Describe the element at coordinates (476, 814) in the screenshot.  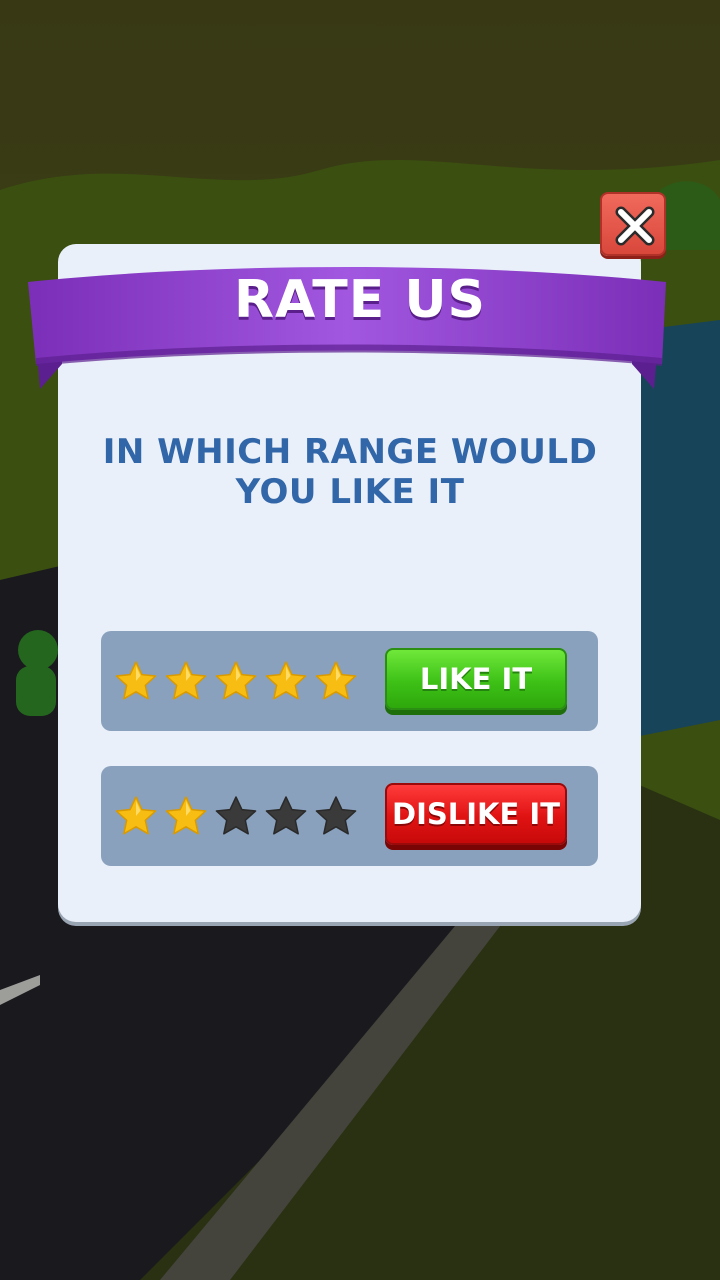
I see `dislike-it-button: DISLIKE IT` at that location.